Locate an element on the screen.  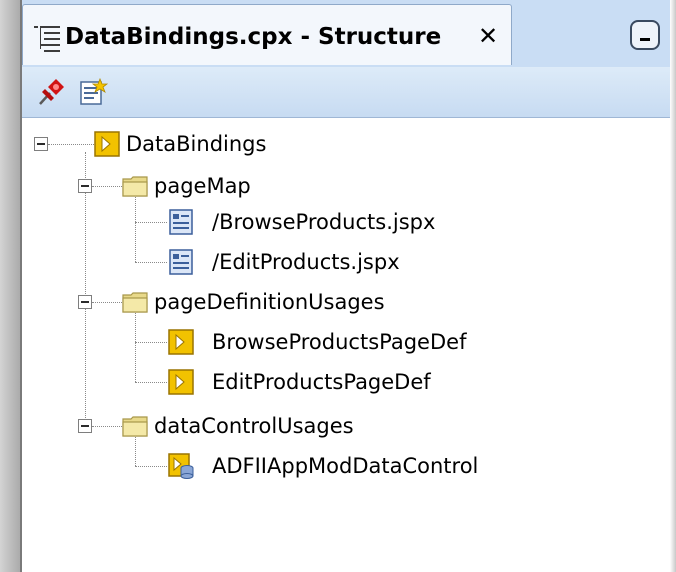
tree-item-browseproducts-jspx: /BrowseProducts.jspx is located at coordinates (323, 222).